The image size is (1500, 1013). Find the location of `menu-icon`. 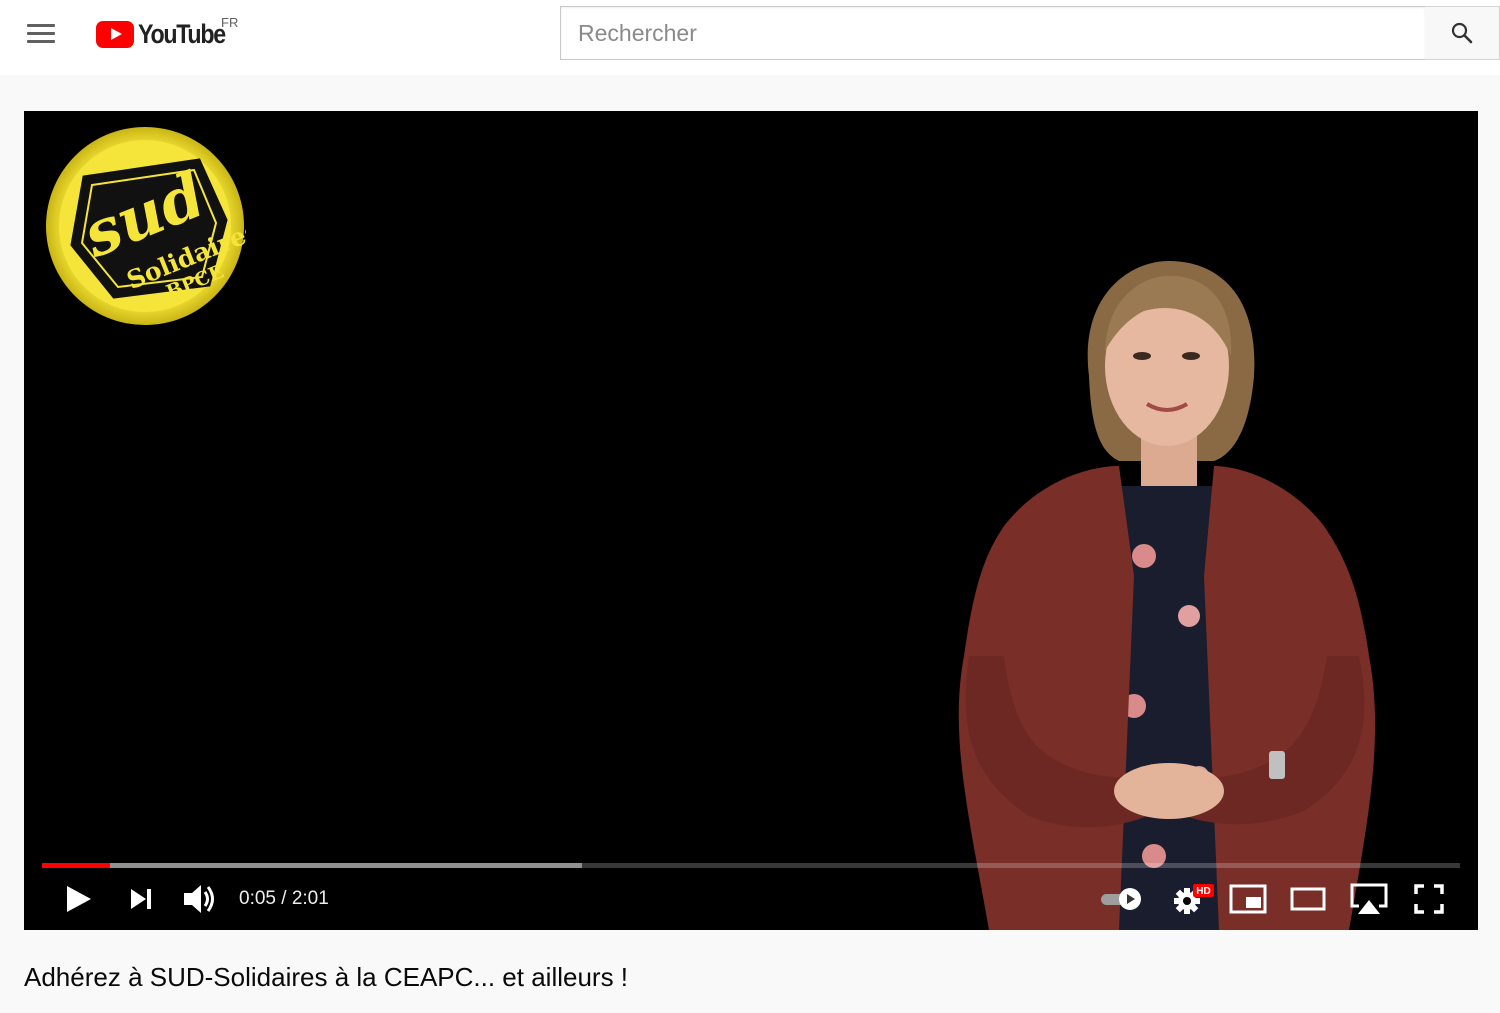

menu-icon is located at coordinates (42, 33).